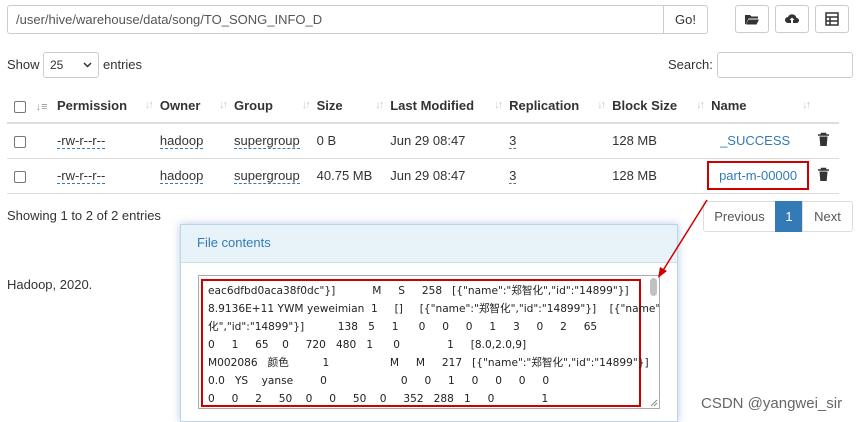 The width and height of the screenshot is (865, 422). Describe the element at coordinates (690, 64) in the screenshot. I see `search-label: Search:` at that location.